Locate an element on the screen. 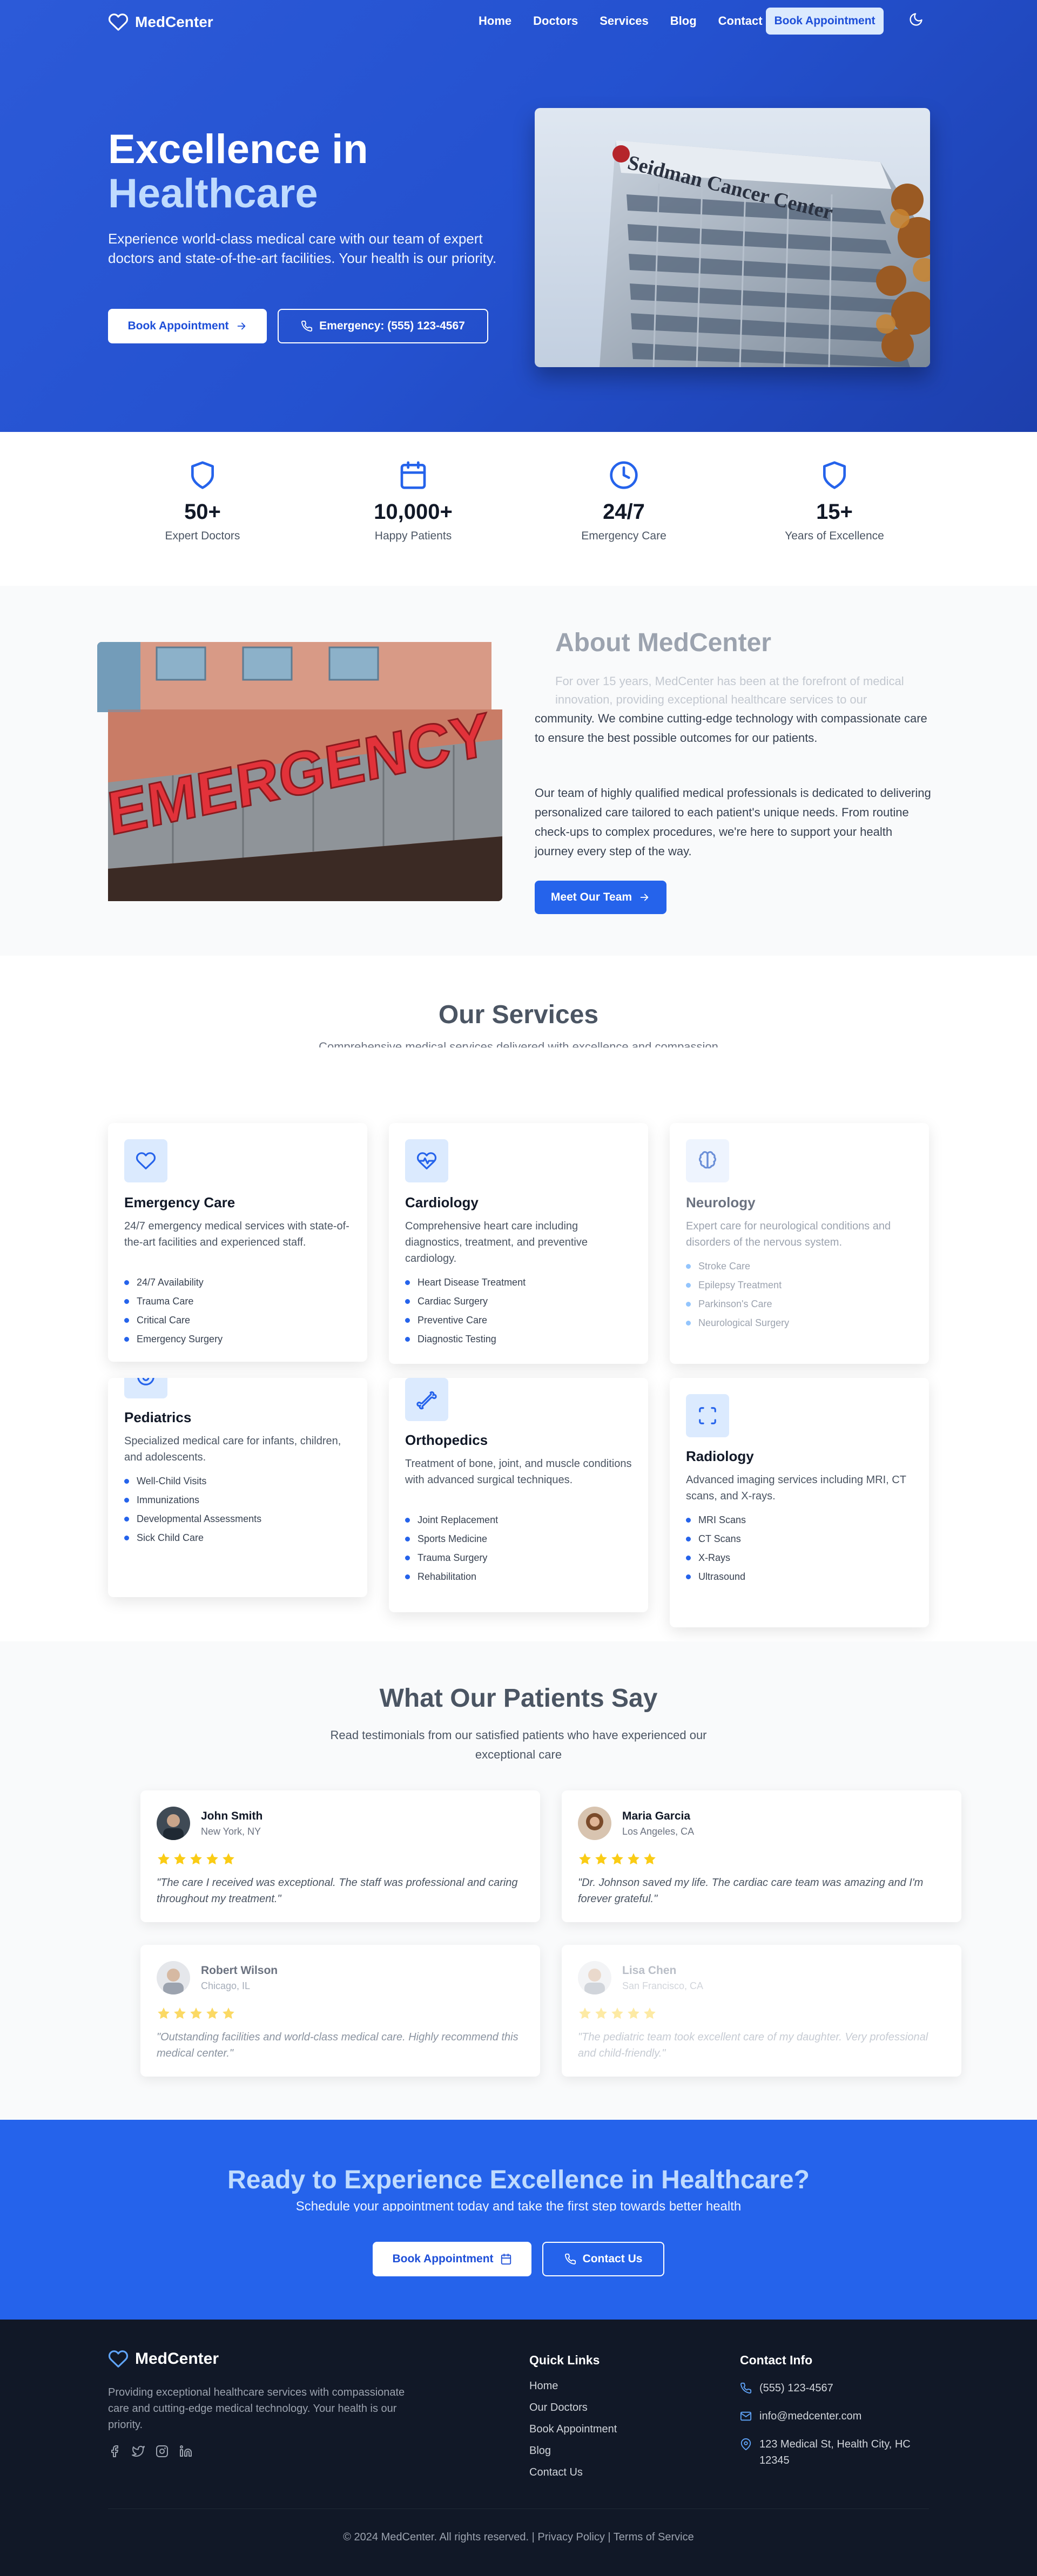  stat-label: Happy Patients is located at coordinates (413, 536).